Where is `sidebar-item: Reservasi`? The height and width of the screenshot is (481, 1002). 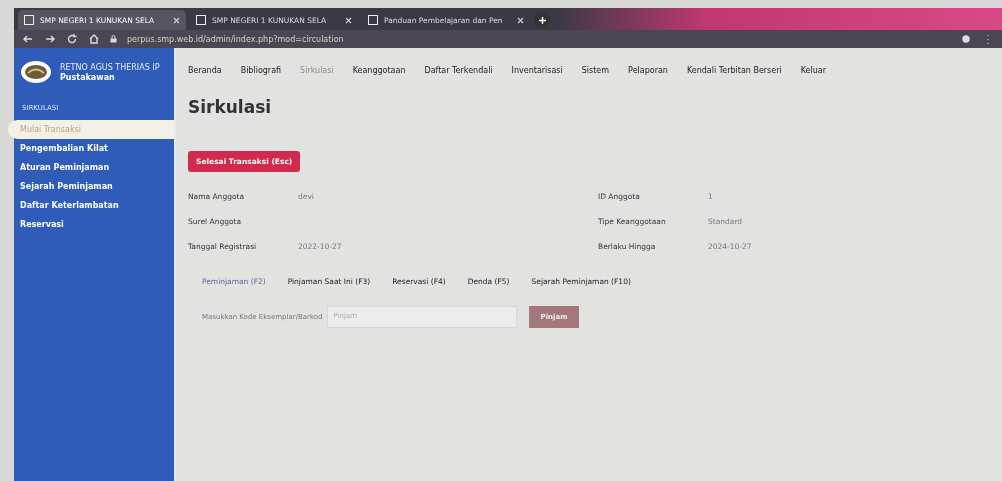 sidebar-item: Reservasi is located at coordinates (94, 224).